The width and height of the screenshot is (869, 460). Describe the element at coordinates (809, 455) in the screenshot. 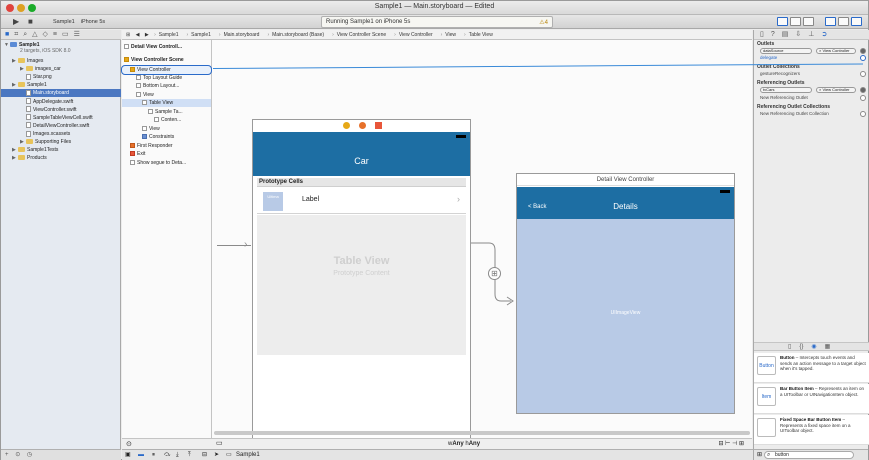

I see `library-search-input: ⌕ button` at that location.